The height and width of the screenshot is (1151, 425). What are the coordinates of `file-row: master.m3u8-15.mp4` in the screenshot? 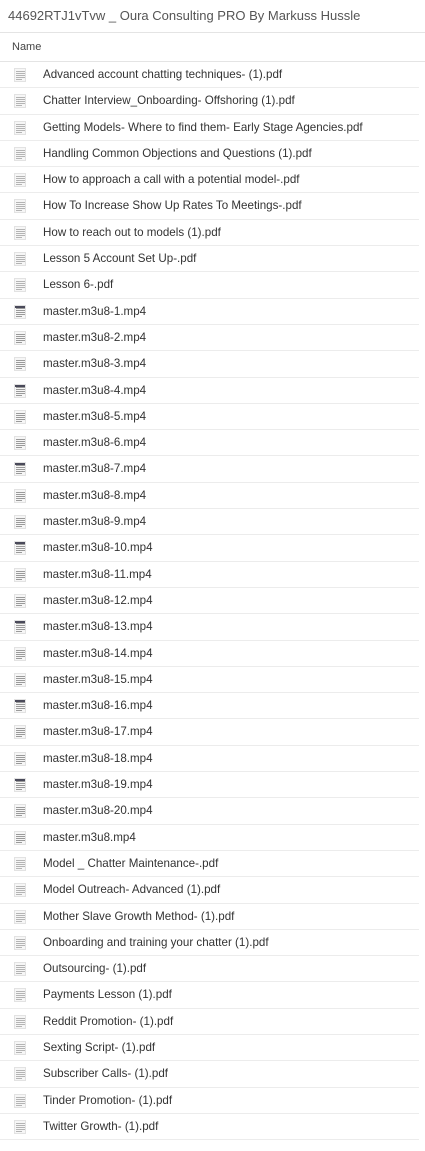 It's located at (209, 680).